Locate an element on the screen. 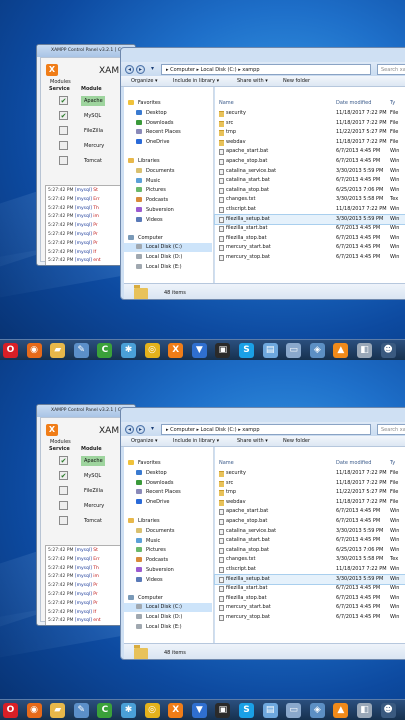 The width and height of the screenshot is (405, 720). window-icon: ▭ is located at coordinates (294, 710).